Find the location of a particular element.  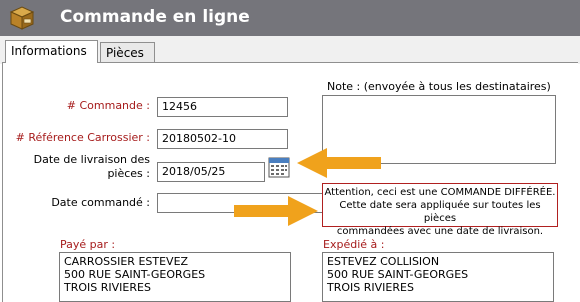

expedie-a-line: TROIS RIVIERES is located at coordinates (370, 287).